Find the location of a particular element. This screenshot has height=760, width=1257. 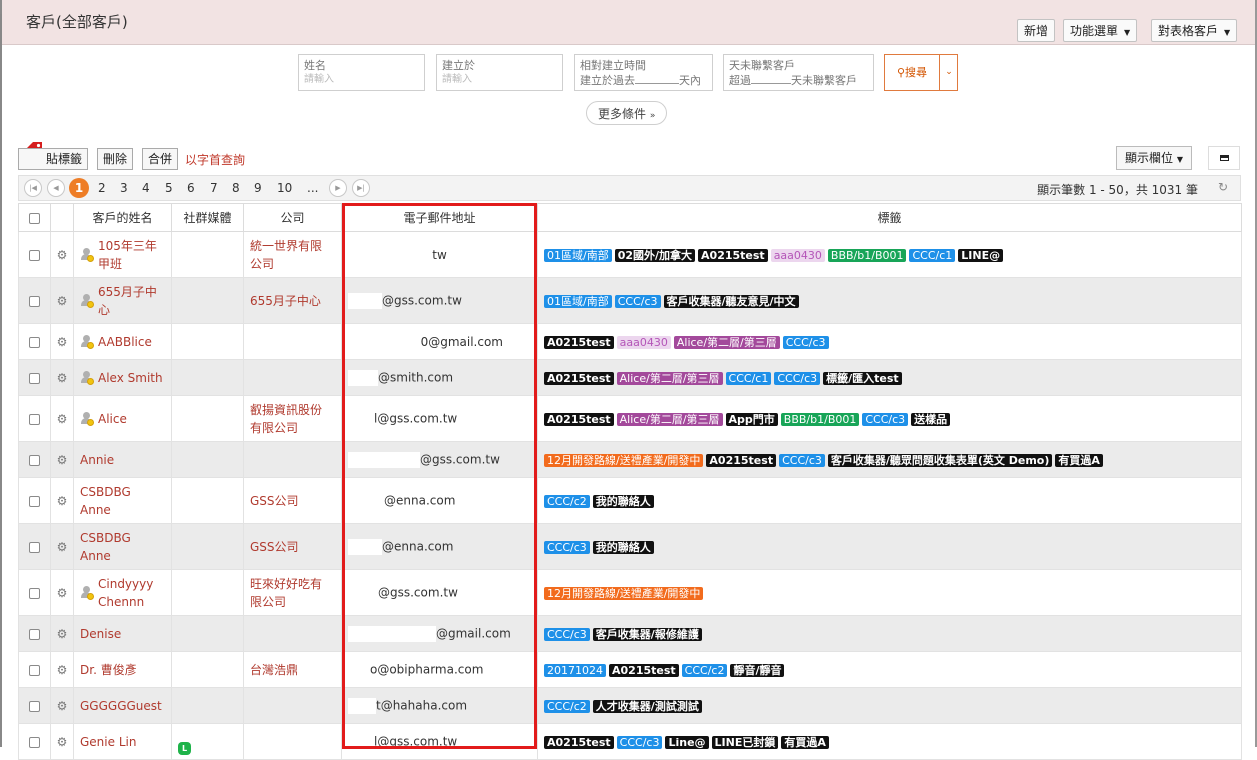

customer-name-link: Annie is located at coordinates (97, 460).